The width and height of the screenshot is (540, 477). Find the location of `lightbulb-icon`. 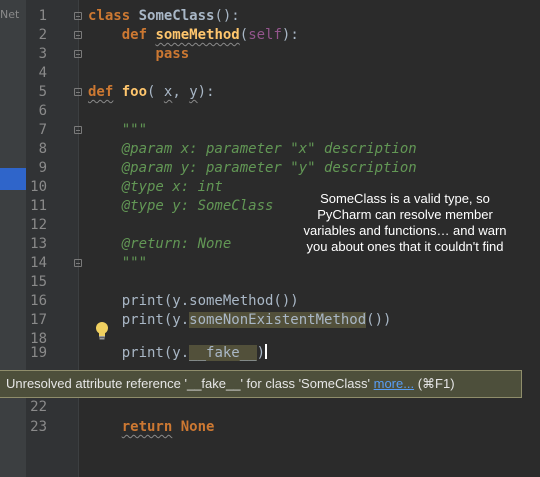

lightbulb-icon is located at coordinates (102, 331).